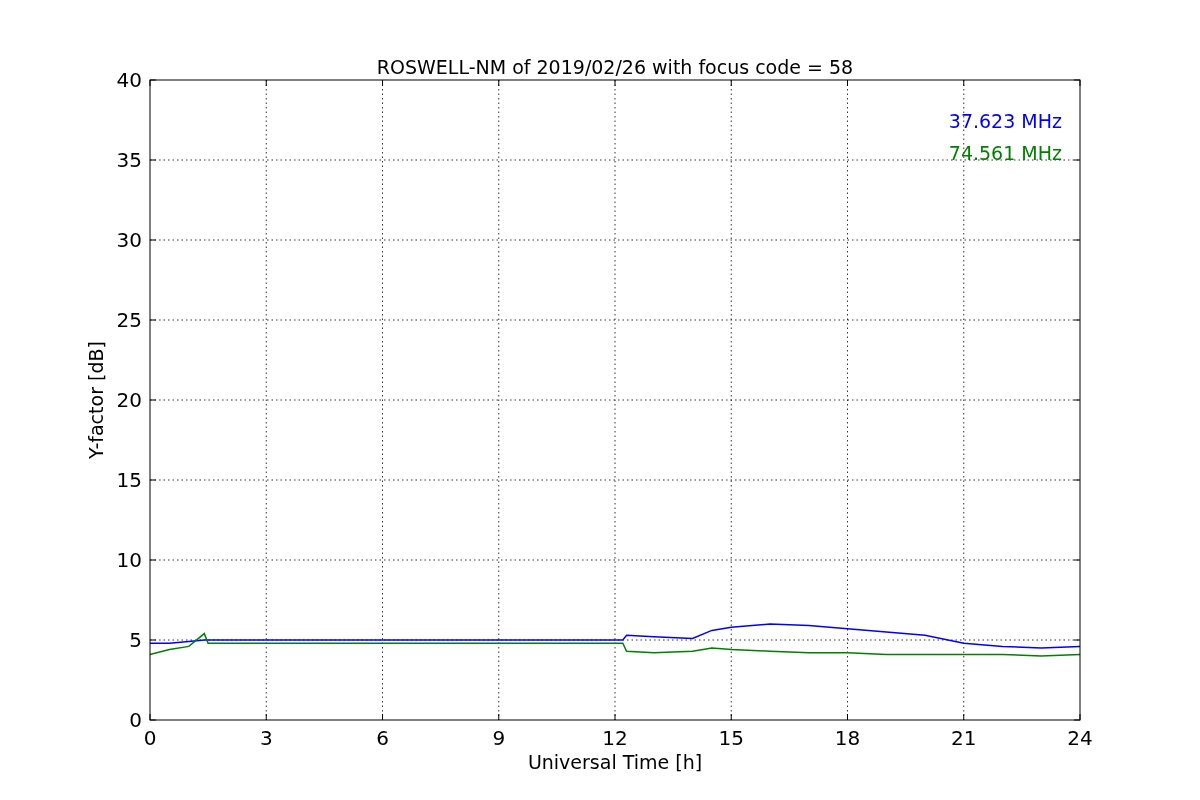 Image resolution: width=1200 pixels, height=800 pixels. What do you see at coordinates (615, 67) in the screenshot?
I see `chart-title: ROSWELL-NM of 2019/02/26 with focus code = 58` at bounding box center [615, 67].